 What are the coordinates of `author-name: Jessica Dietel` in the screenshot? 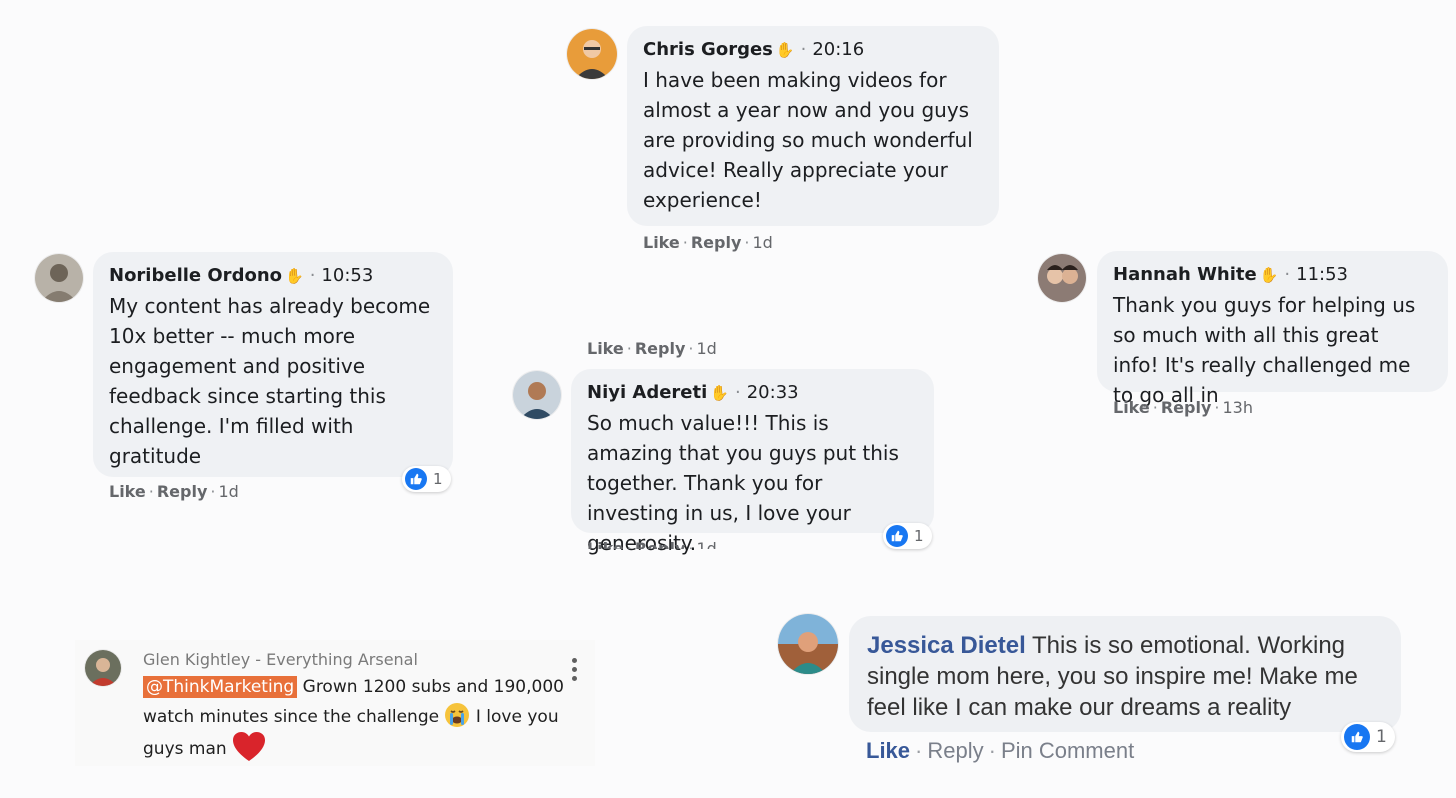 It's located at (946, 645).